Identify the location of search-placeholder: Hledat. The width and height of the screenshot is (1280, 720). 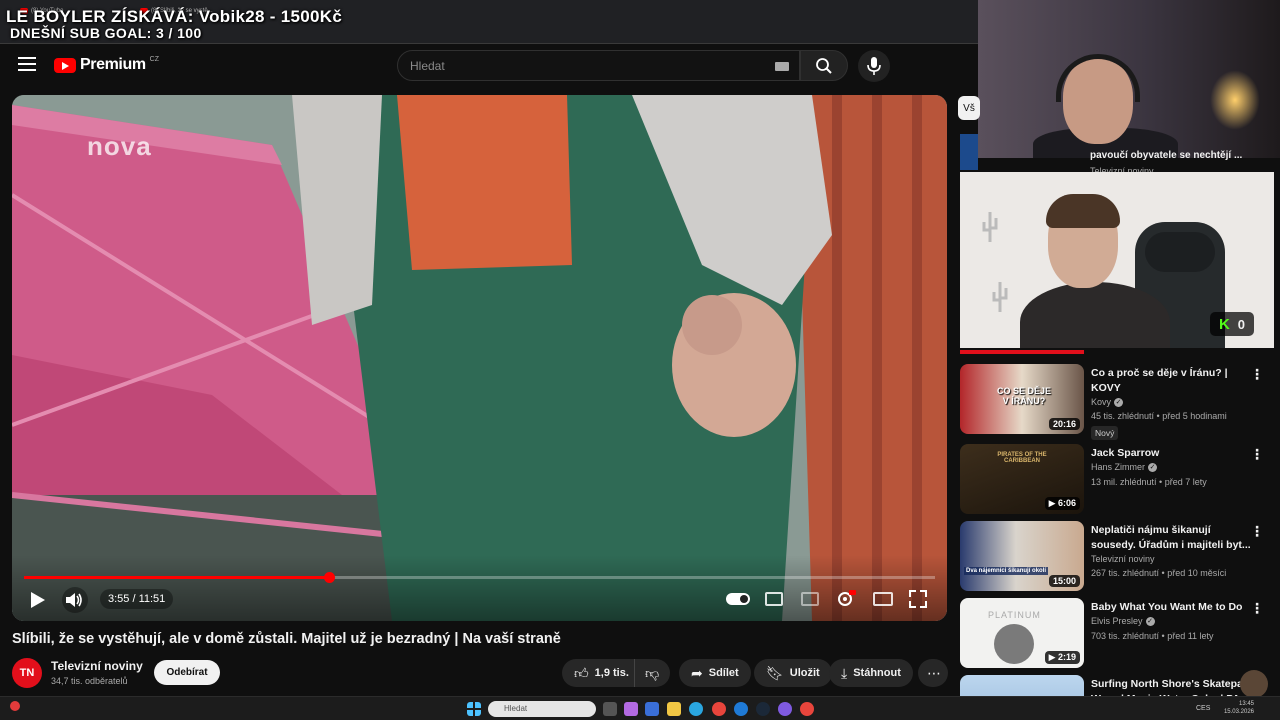
(427, 66).